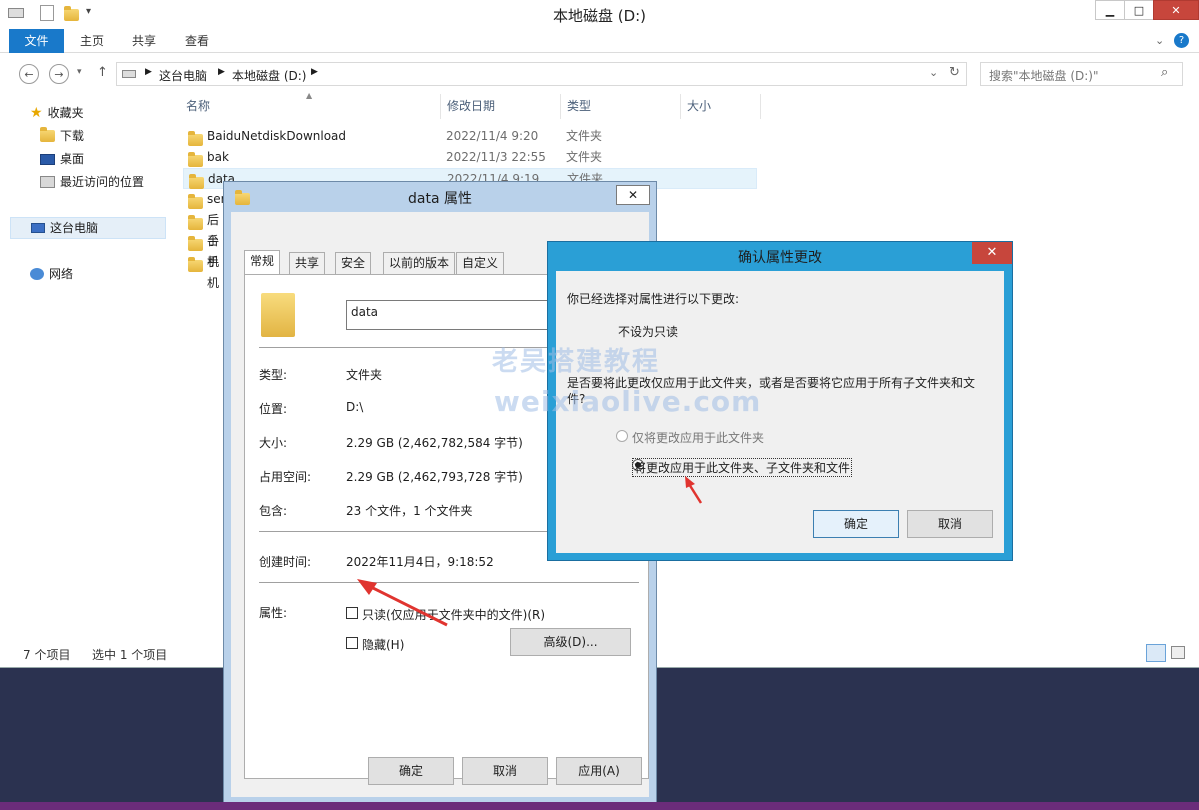 Image resolution: width=1199 pixels, height=810 pixels. I want to click on nav-downloads: 下载, so click(62, 136).